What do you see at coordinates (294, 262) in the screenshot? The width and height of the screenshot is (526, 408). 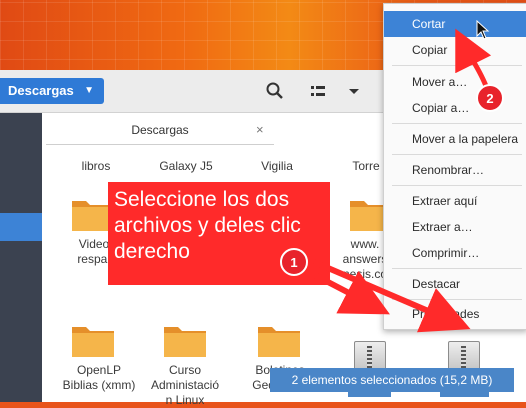 I see `step-badge-1: 1` at bounding box center [294, 262].